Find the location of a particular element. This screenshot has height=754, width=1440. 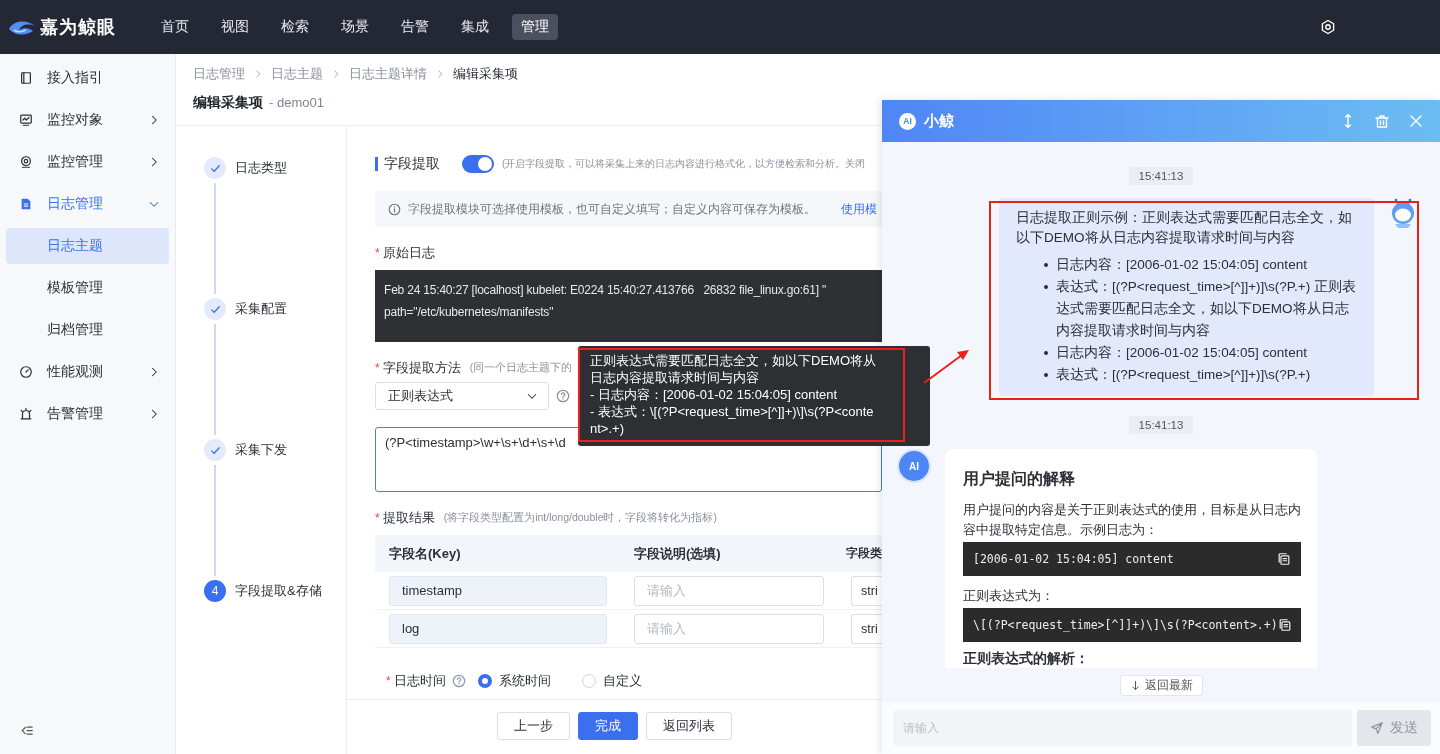

arrow-down-icon is located at coordinates (1135, 685).